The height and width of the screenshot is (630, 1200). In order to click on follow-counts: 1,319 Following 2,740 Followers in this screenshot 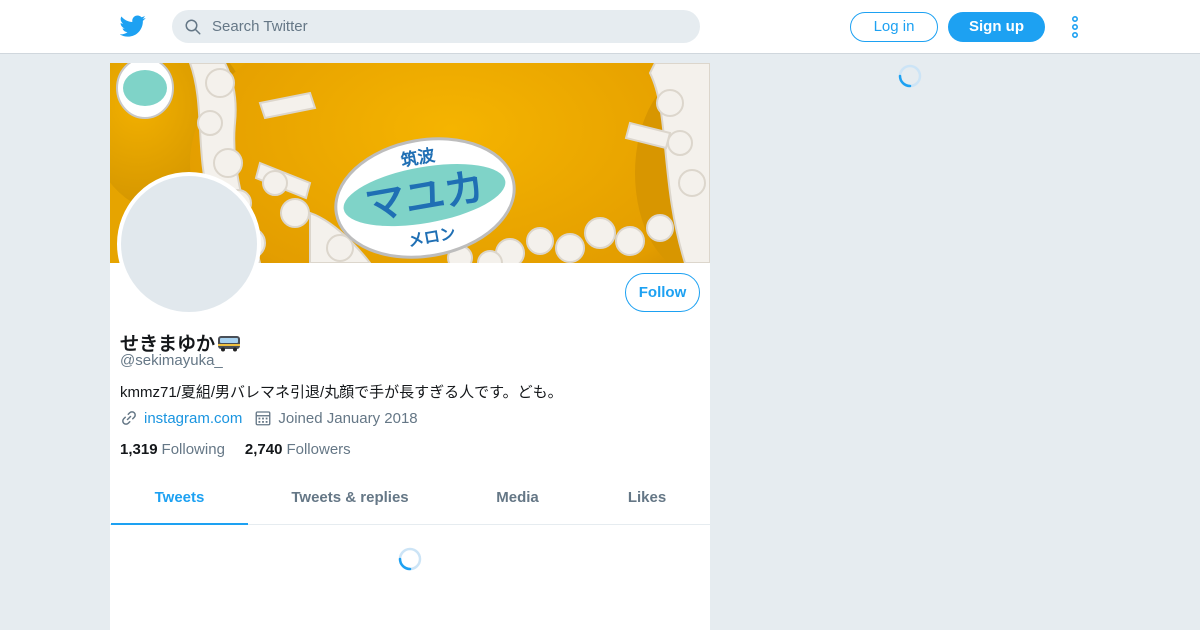, I will do `click(245, 449)`.